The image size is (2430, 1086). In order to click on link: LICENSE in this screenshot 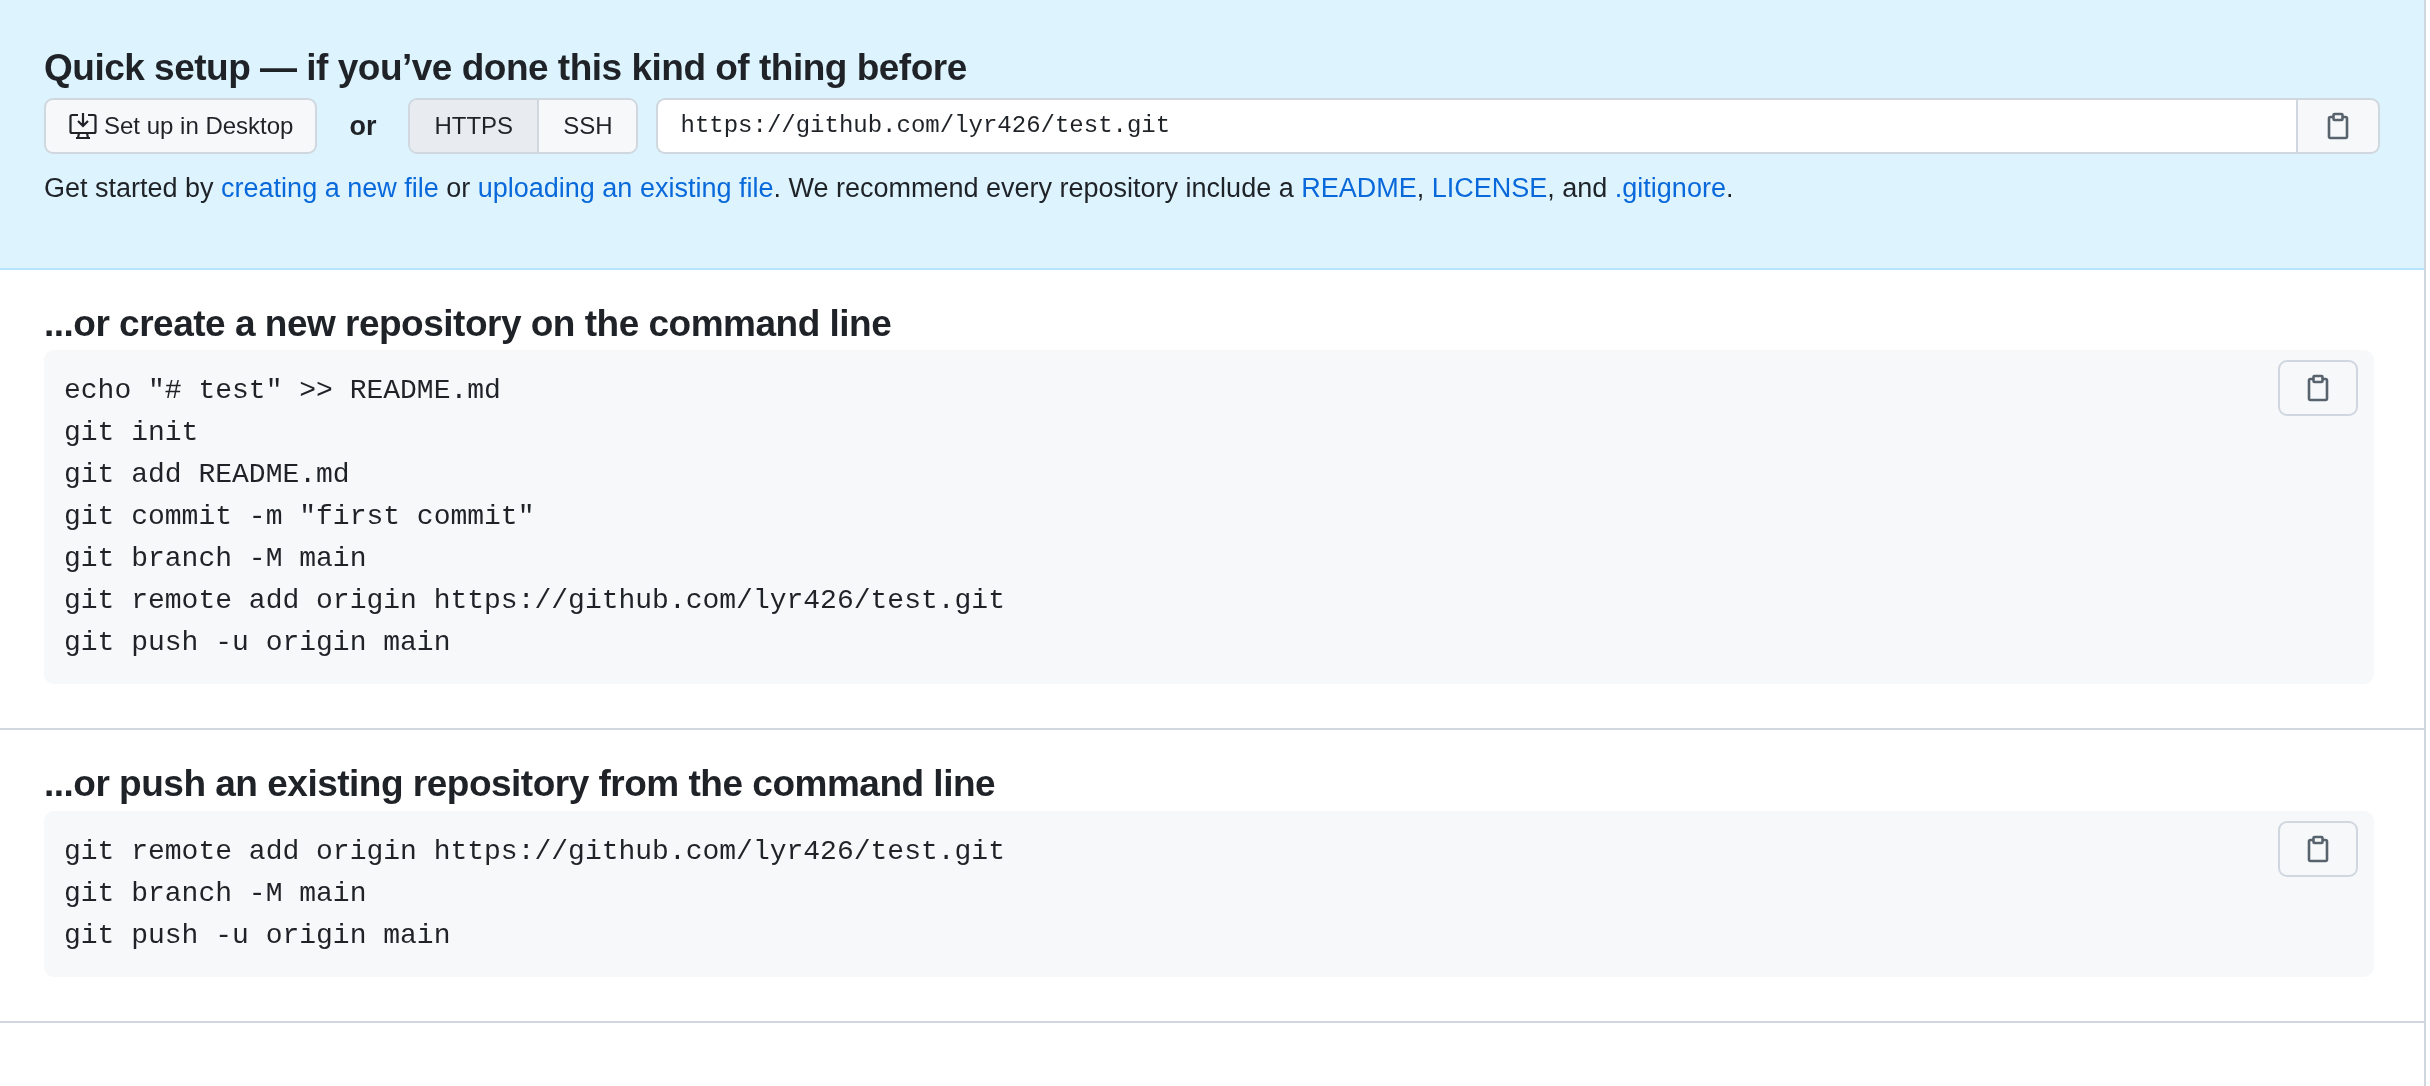, I will do `click(1489, 188)`.